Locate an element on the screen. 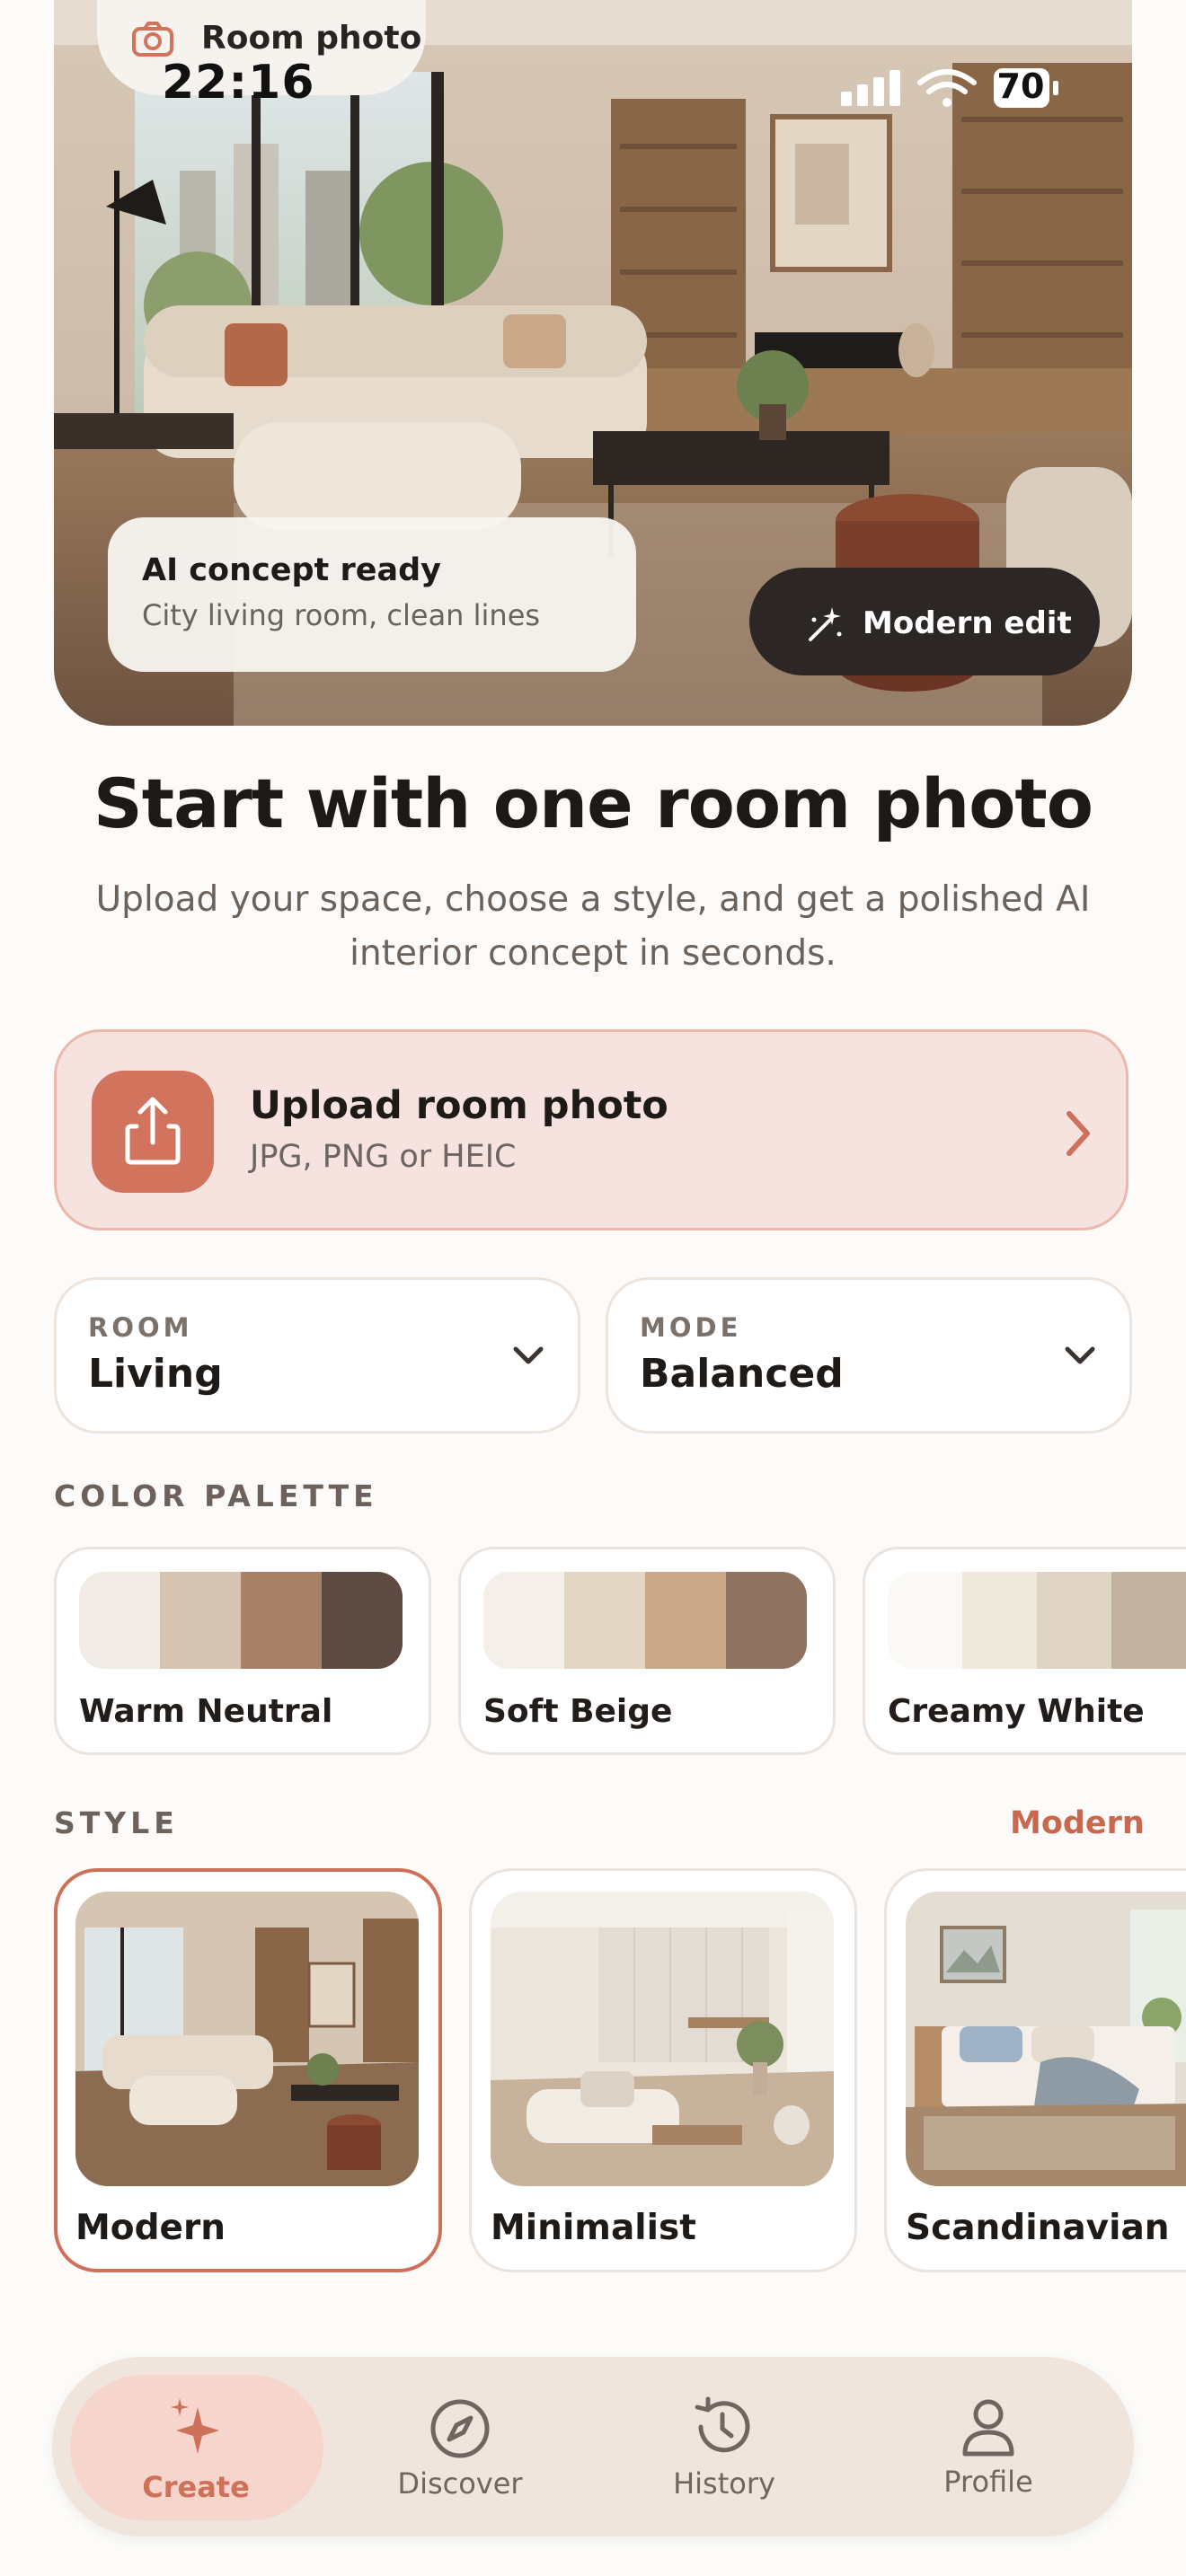 Image resolution: width=1186 pixels, height=2576 pixels. tab-history-label: History is located at coordinates (724, 2483).